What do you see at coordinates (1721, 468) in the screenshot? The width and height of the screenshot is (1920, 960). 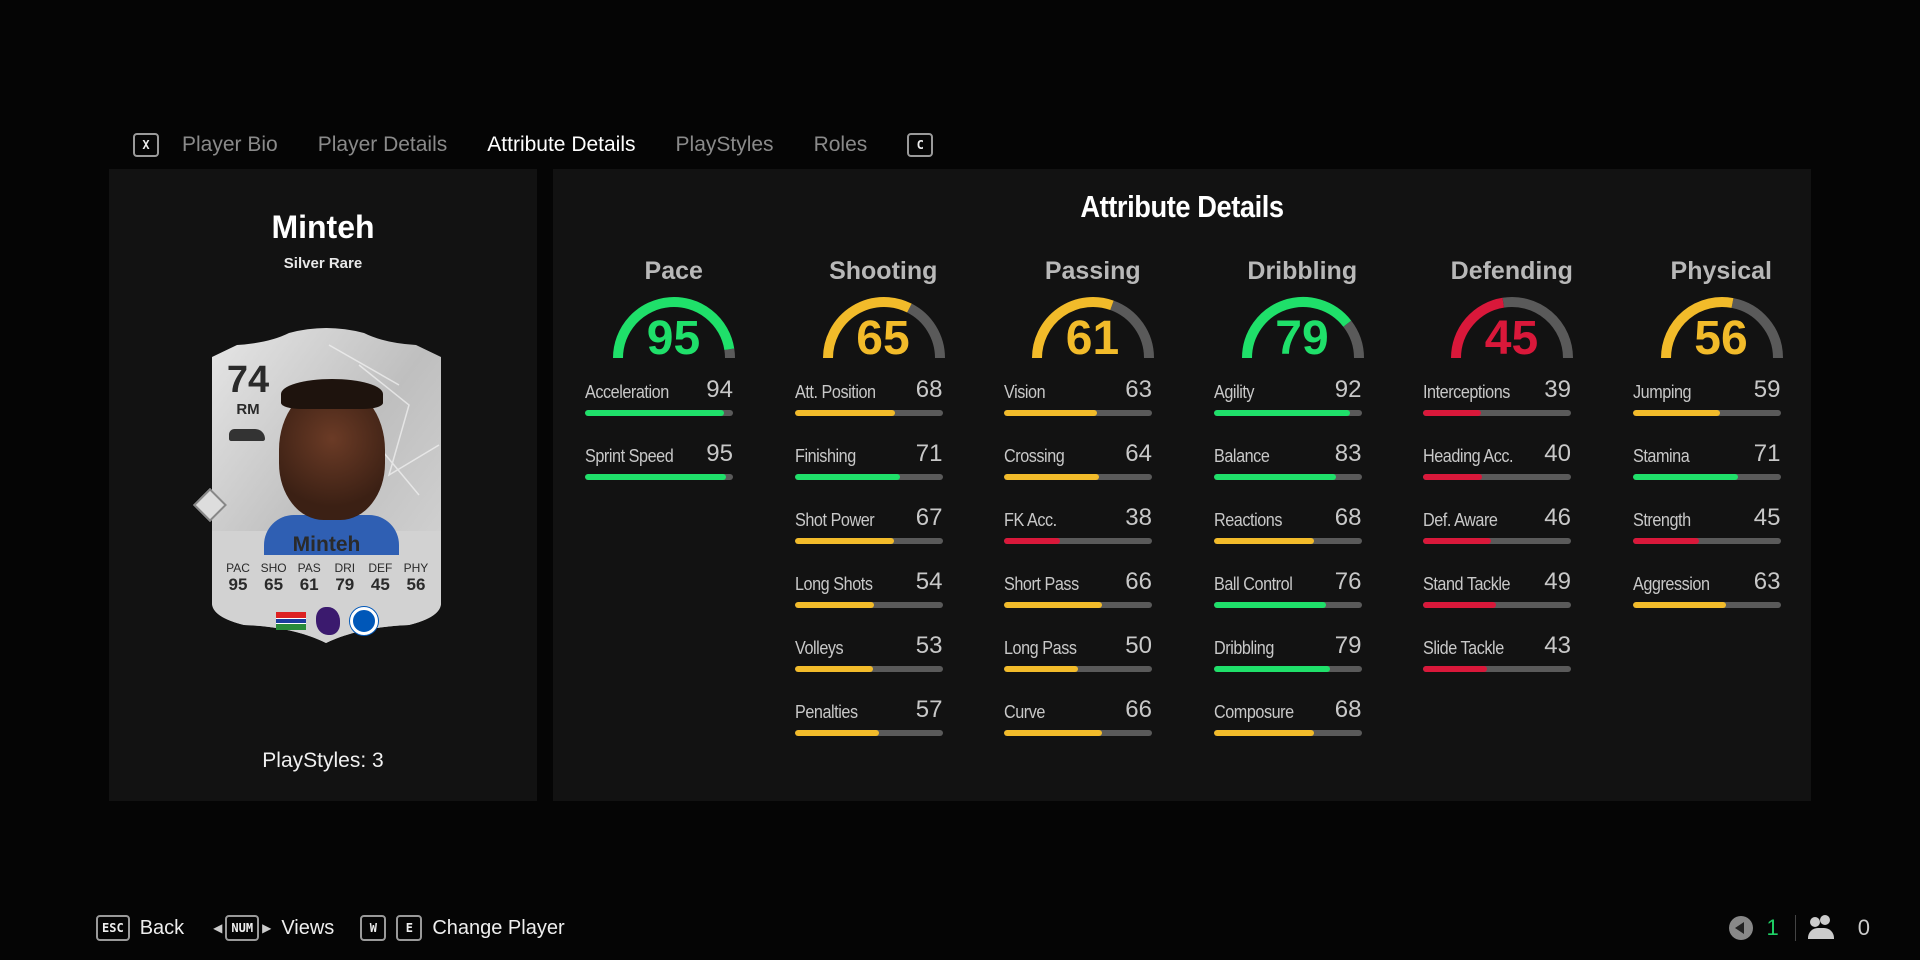 I see `attribute-row: Stamina 71` at bounding box center [1721, 468].